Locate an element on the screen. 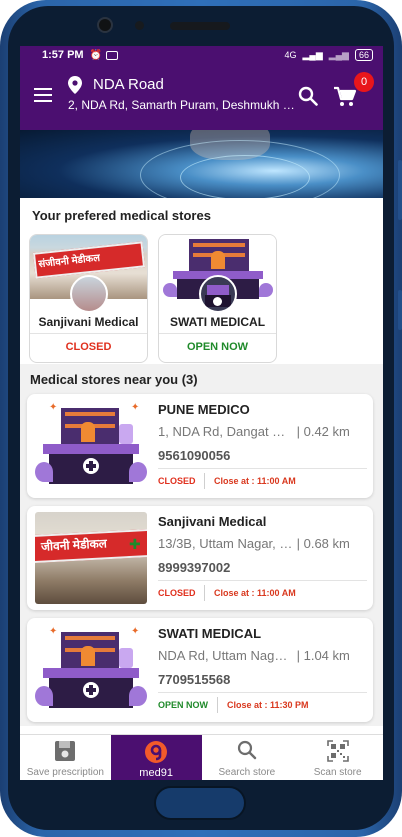  store-phone: 7709515568 is located at coordinates (194, 679).